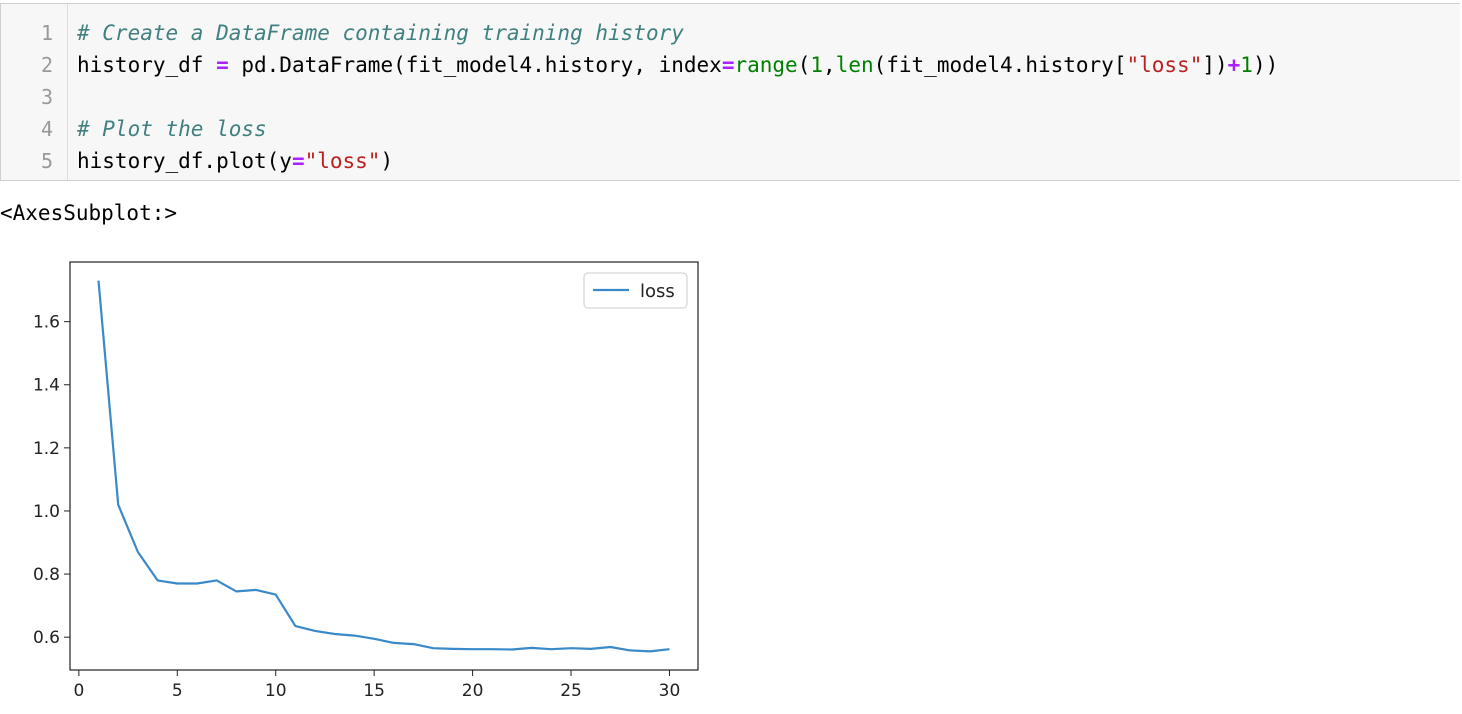 Image resolution: width=1462 pixels, height=714 pixels. Describe the element at coordinates (670, 691) in the screenshot. I see `x-tick-label: 30` at that location.